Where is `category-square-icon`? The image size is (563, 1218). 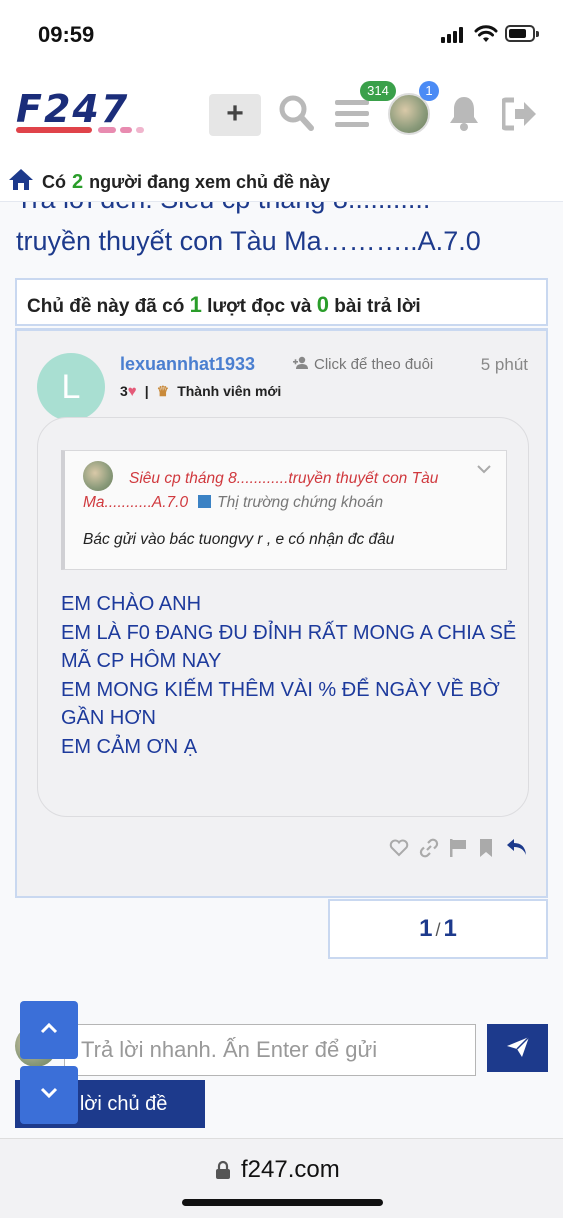
category-square-icon is located at coordinates (205, 501).